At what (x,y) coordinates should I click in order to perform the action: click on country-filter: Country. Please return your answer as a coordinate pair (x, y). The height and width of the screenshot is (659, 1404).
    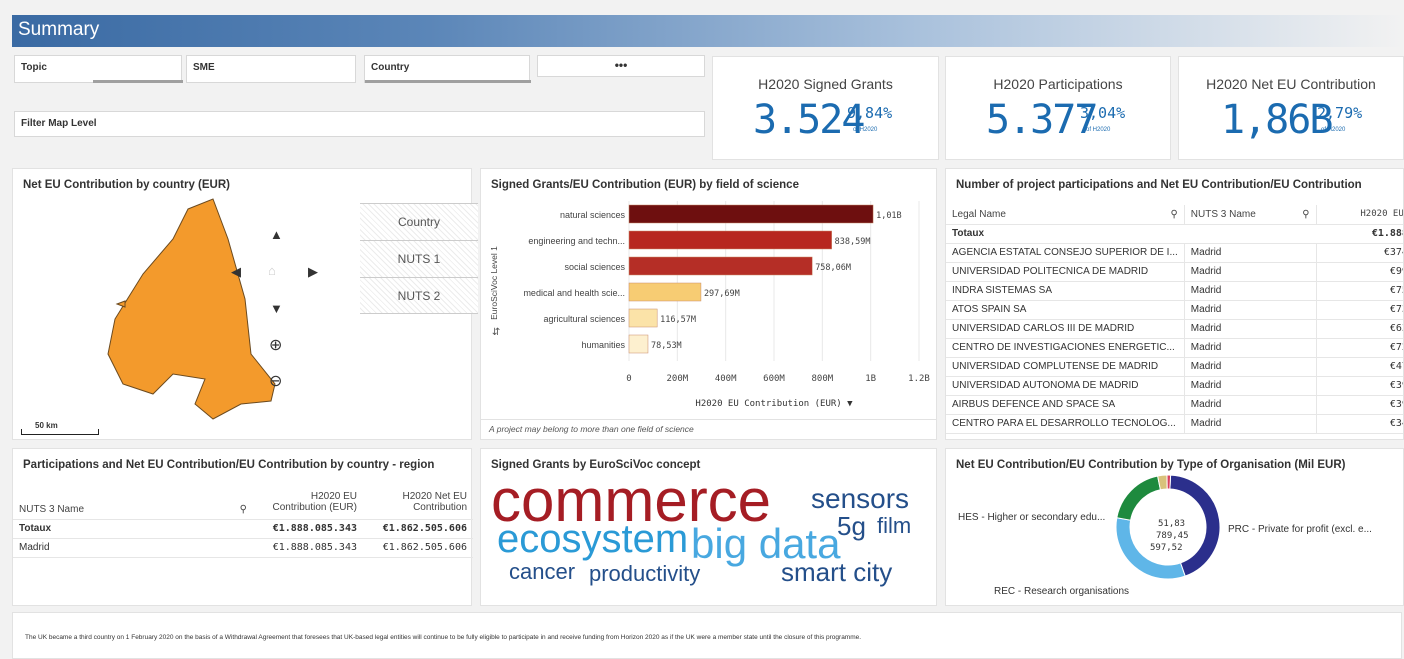
    Looking at the image, I should click on (447, 69).